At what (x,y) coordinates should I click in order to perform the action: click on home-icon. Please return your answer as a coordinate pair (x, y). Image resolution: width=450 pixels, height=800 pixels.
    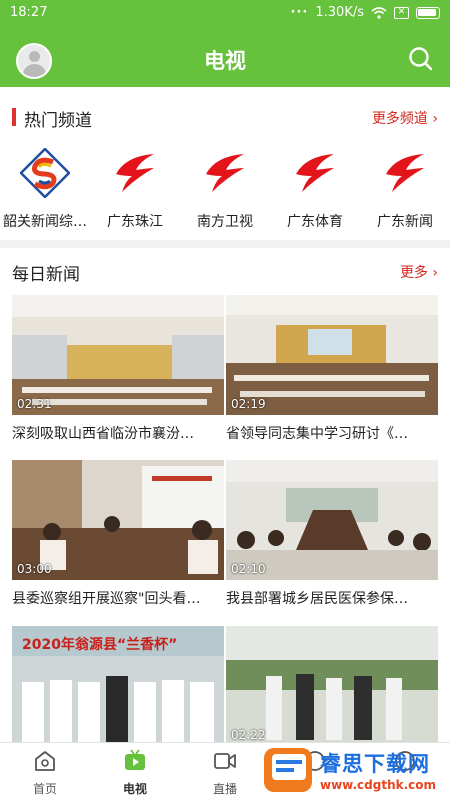
    Looking at the image, I should click on (45, 761).